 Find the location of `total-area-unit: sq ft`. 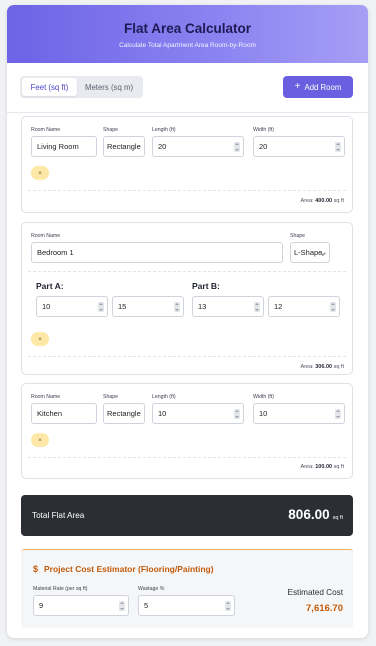

total-area-unit: sq ft is located at coordinates (337, 518).